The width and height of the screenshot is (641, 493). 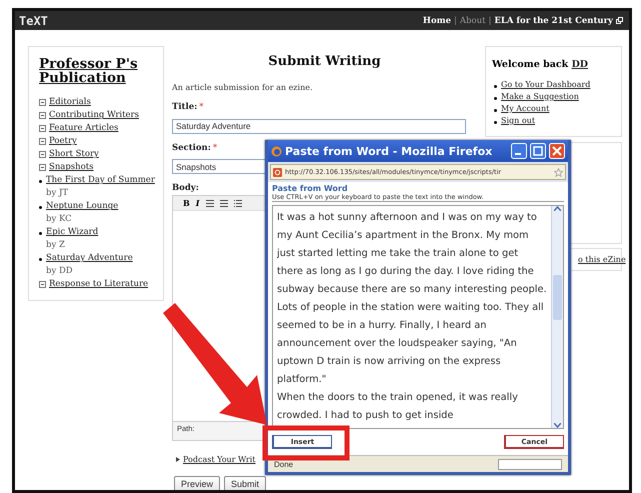 I want to click on description: An article submission for an ezine., so click(x=243, y=87).